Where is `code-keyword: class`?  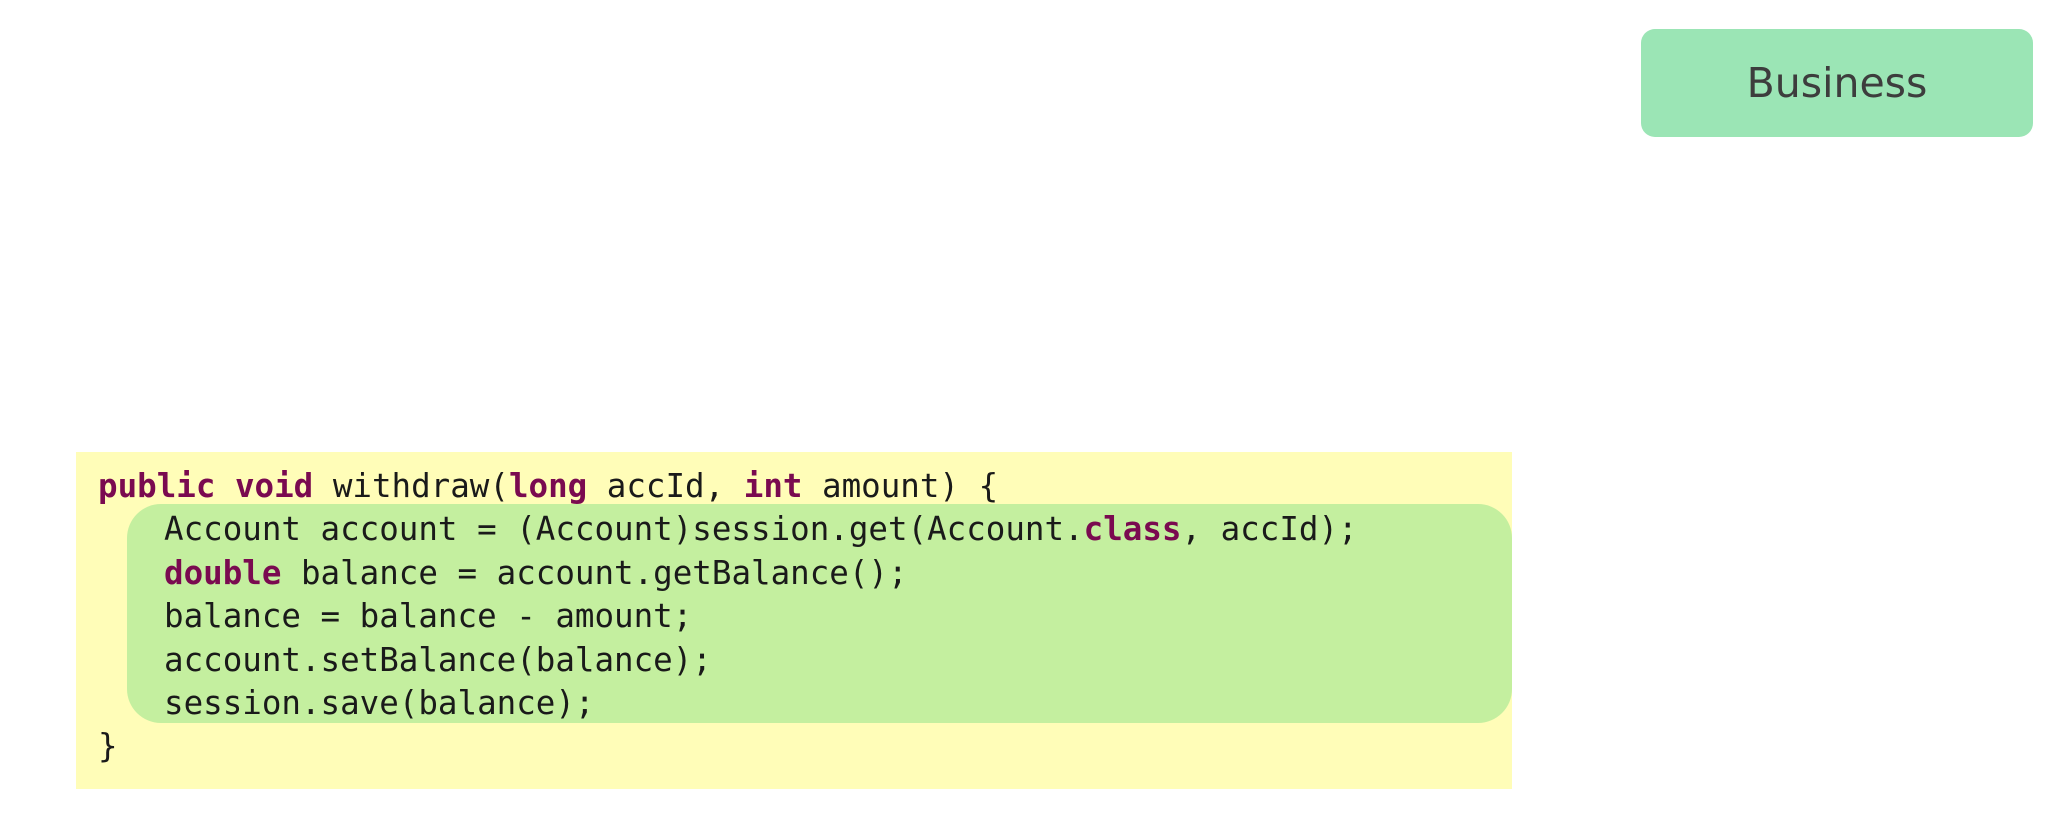
code-keyword: class is located at coordinates (1132, 529).